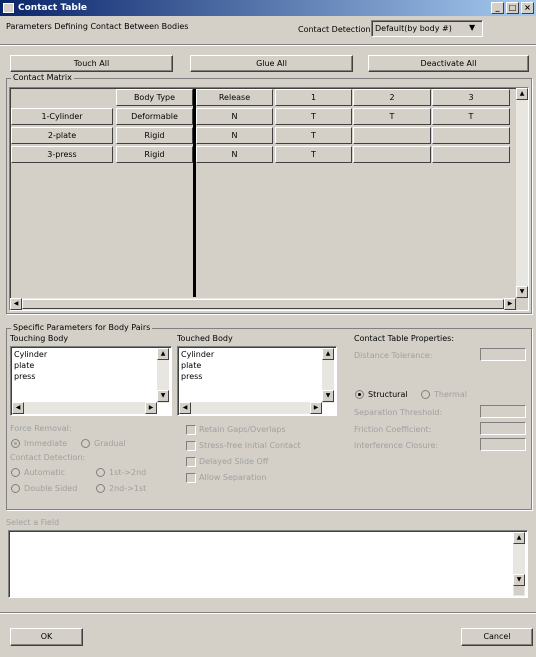 The image size is (536, 657). What do you see at coordinates (85, 443) in the screenshot?
I see `gradual-radio` at bounding box center [85, 443].